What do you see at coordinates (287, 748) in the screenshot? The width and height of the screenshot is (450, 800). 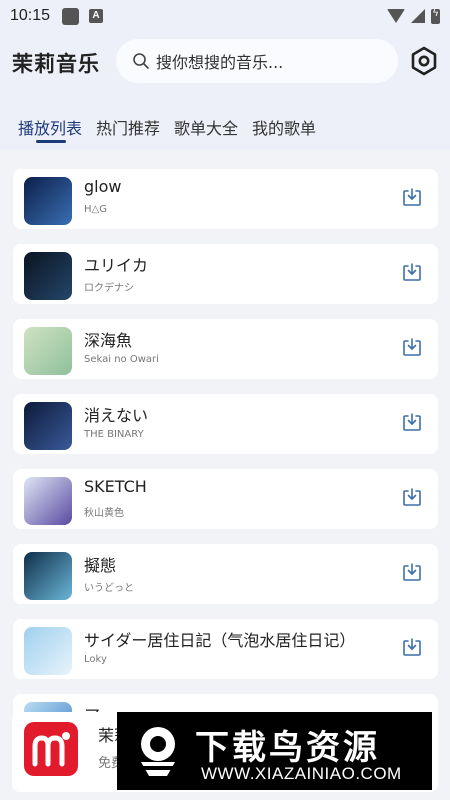 I see `watermark-title: 下载鸟资源` at bounding box center [287, 748].